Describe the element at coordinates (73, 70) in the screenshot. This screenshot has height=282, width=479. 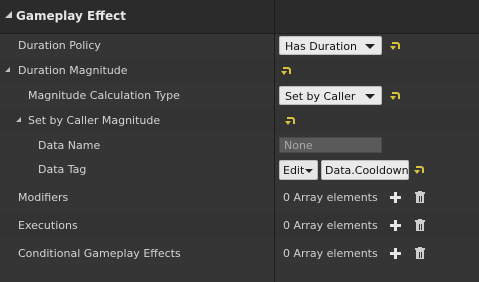
I see `duration-magnitude-label: Duration Magnitude` at that location.